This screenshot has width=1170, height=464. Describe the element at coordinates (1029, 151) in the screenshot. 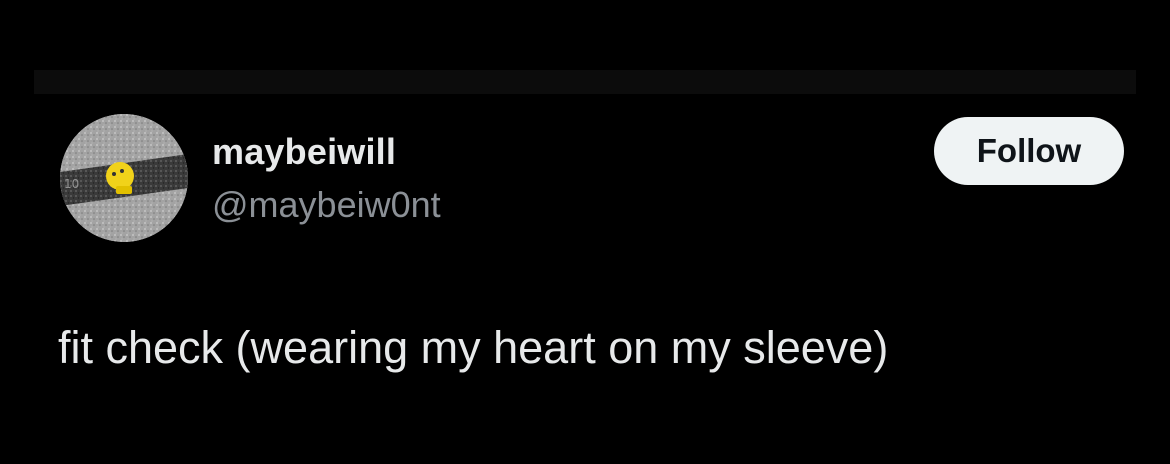

I see `follow-button: Follow` at that location.